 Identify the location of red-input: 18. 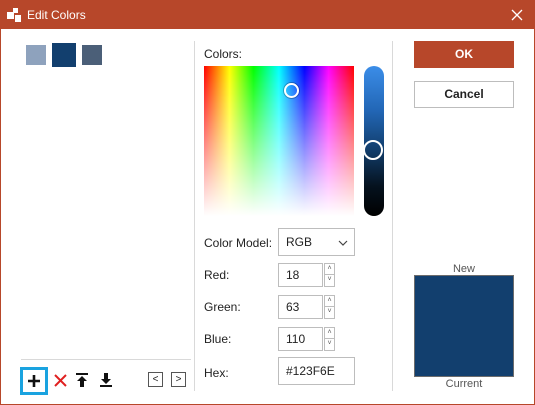
(300, 275).